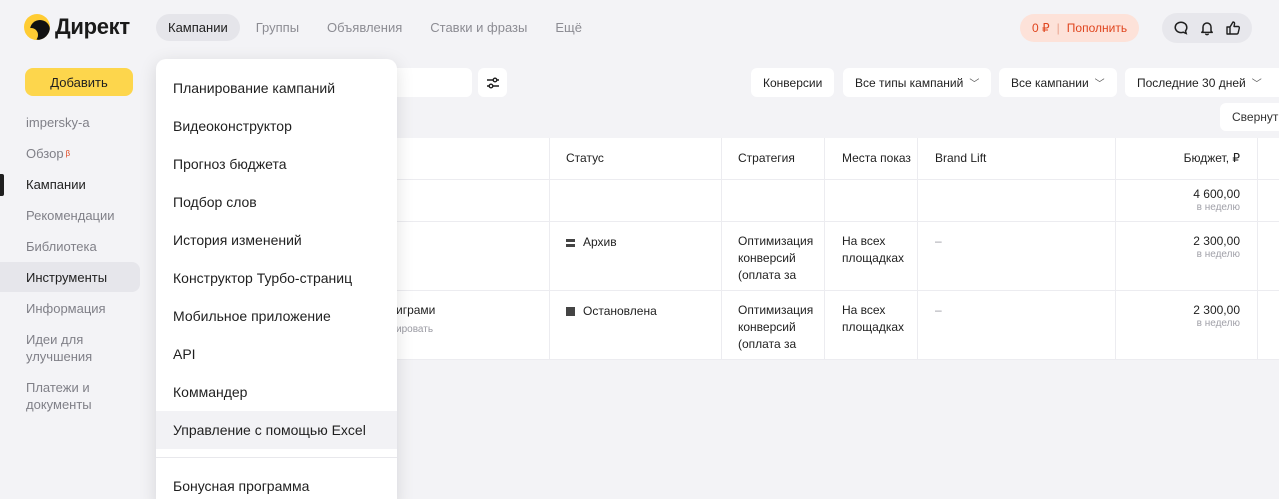  What do you see at coordinates (276, 457) in the screenshot?
I see `menu-divider` at bounding box center [276, 457].